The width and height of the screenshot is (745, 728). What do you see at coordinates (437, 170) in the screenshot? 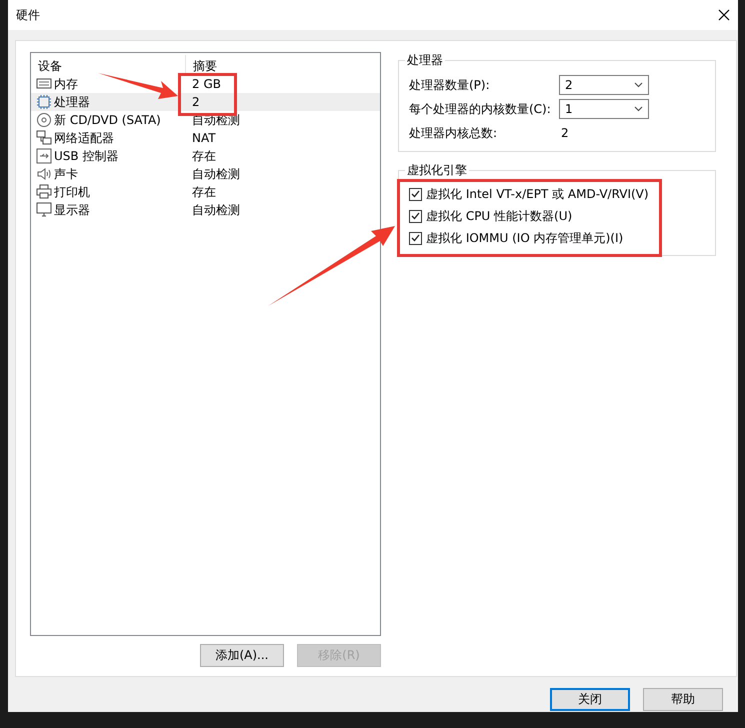
I see `group-title: 虚拟化引擎` at bounding box center [437, 170].